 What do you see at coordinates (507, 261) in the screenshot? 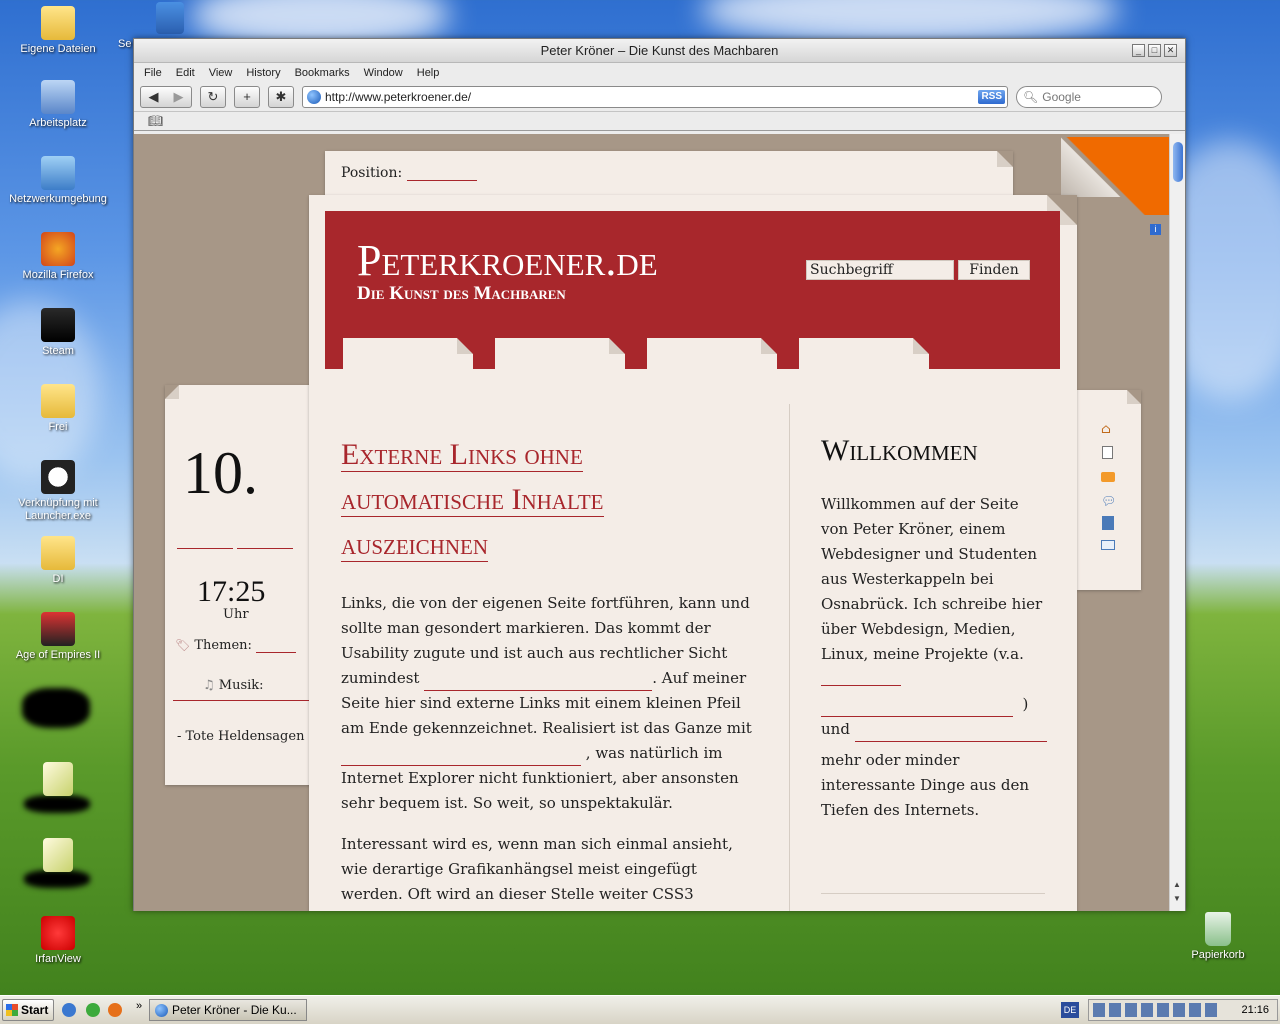
I see `site-title: Peterkroener.de` at bounding box center [507, 261].